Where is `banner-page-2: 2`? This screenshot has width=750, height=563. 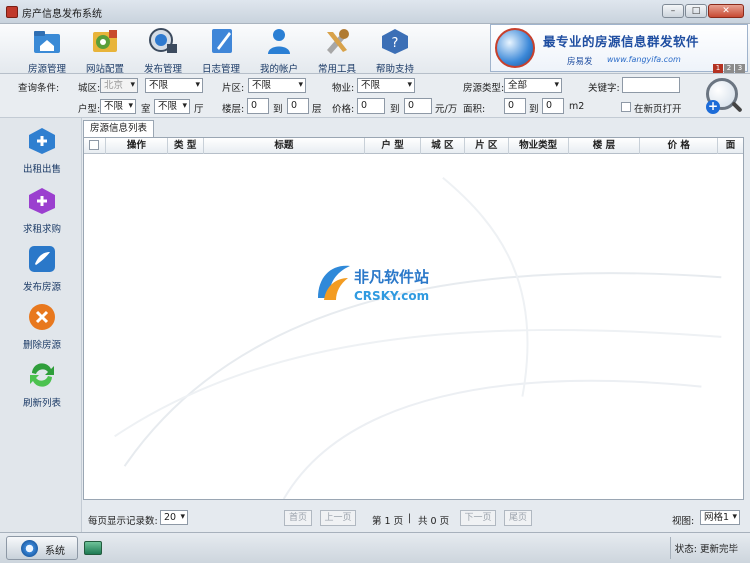
banner-page-2: 2 is located at coordinates (729, 68).